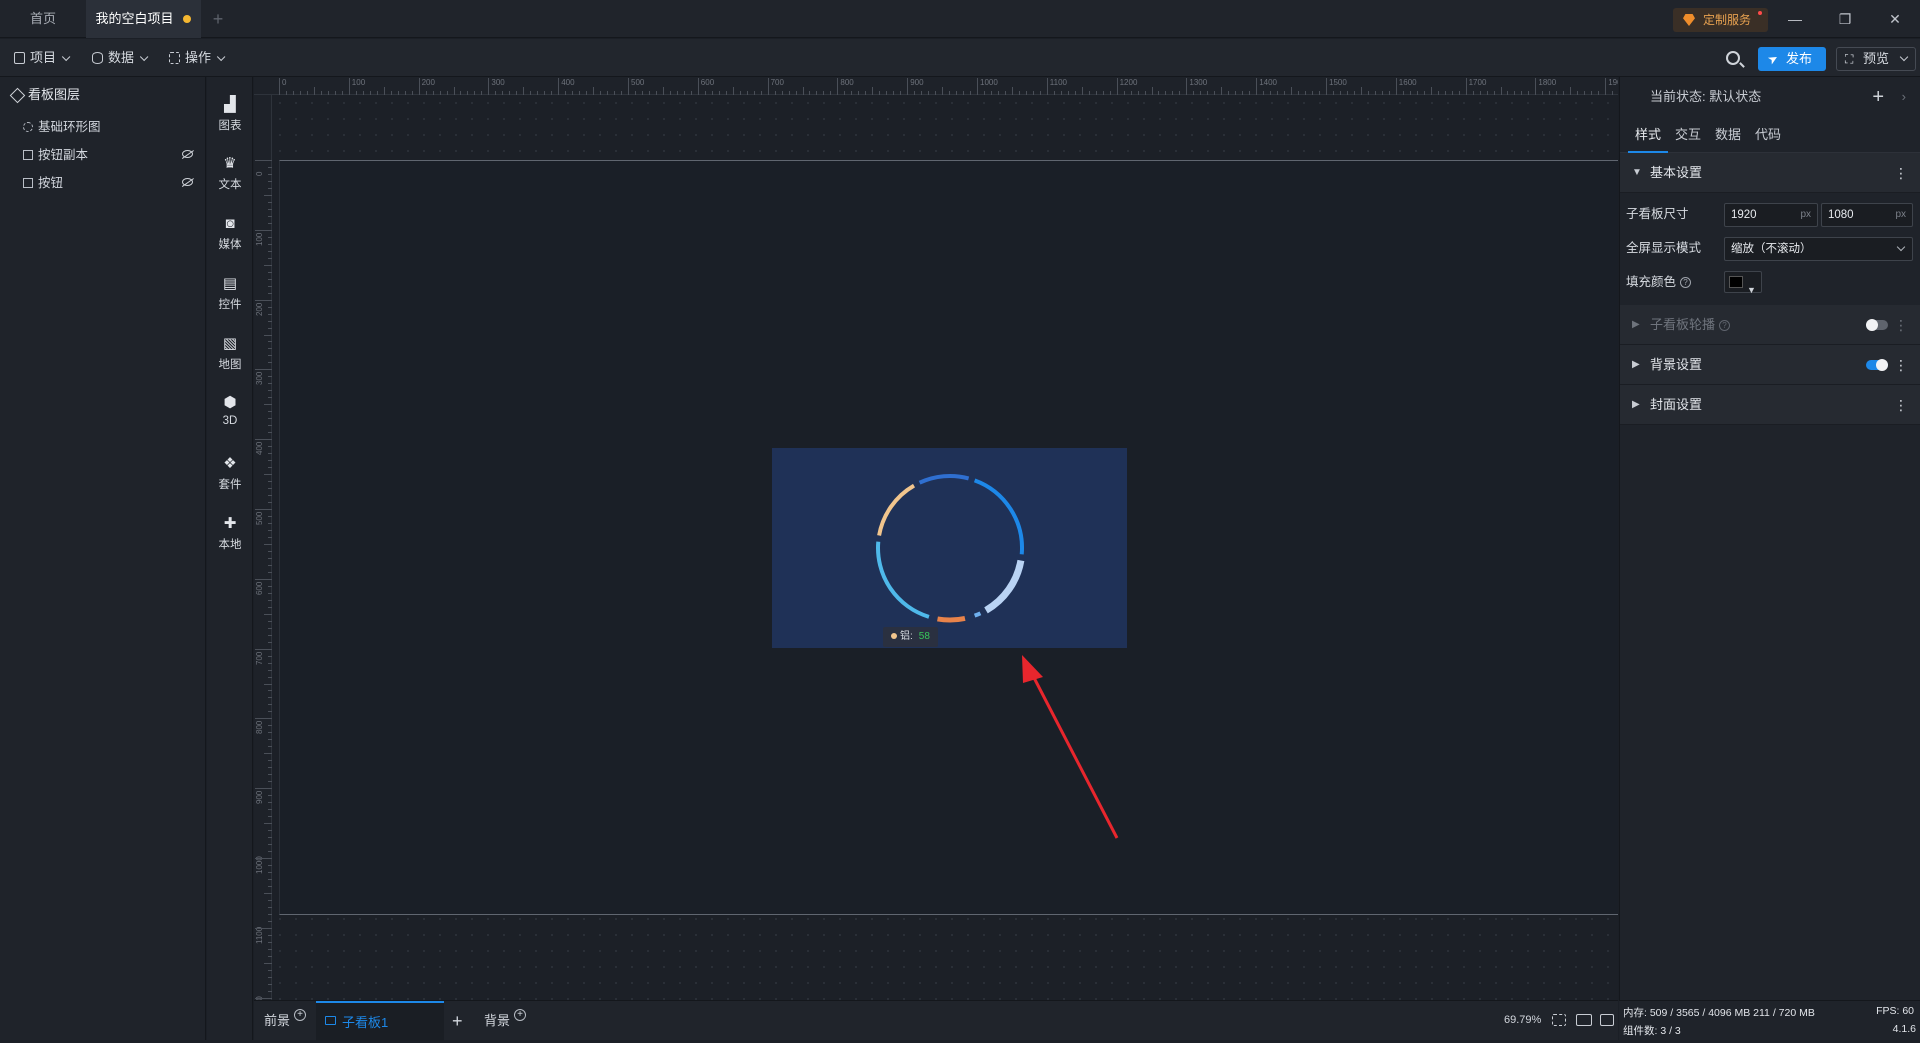  Describe the element at coordinates (1895, 1011) in the screenshot. I see `fps-status: FPS: 60` at that location.